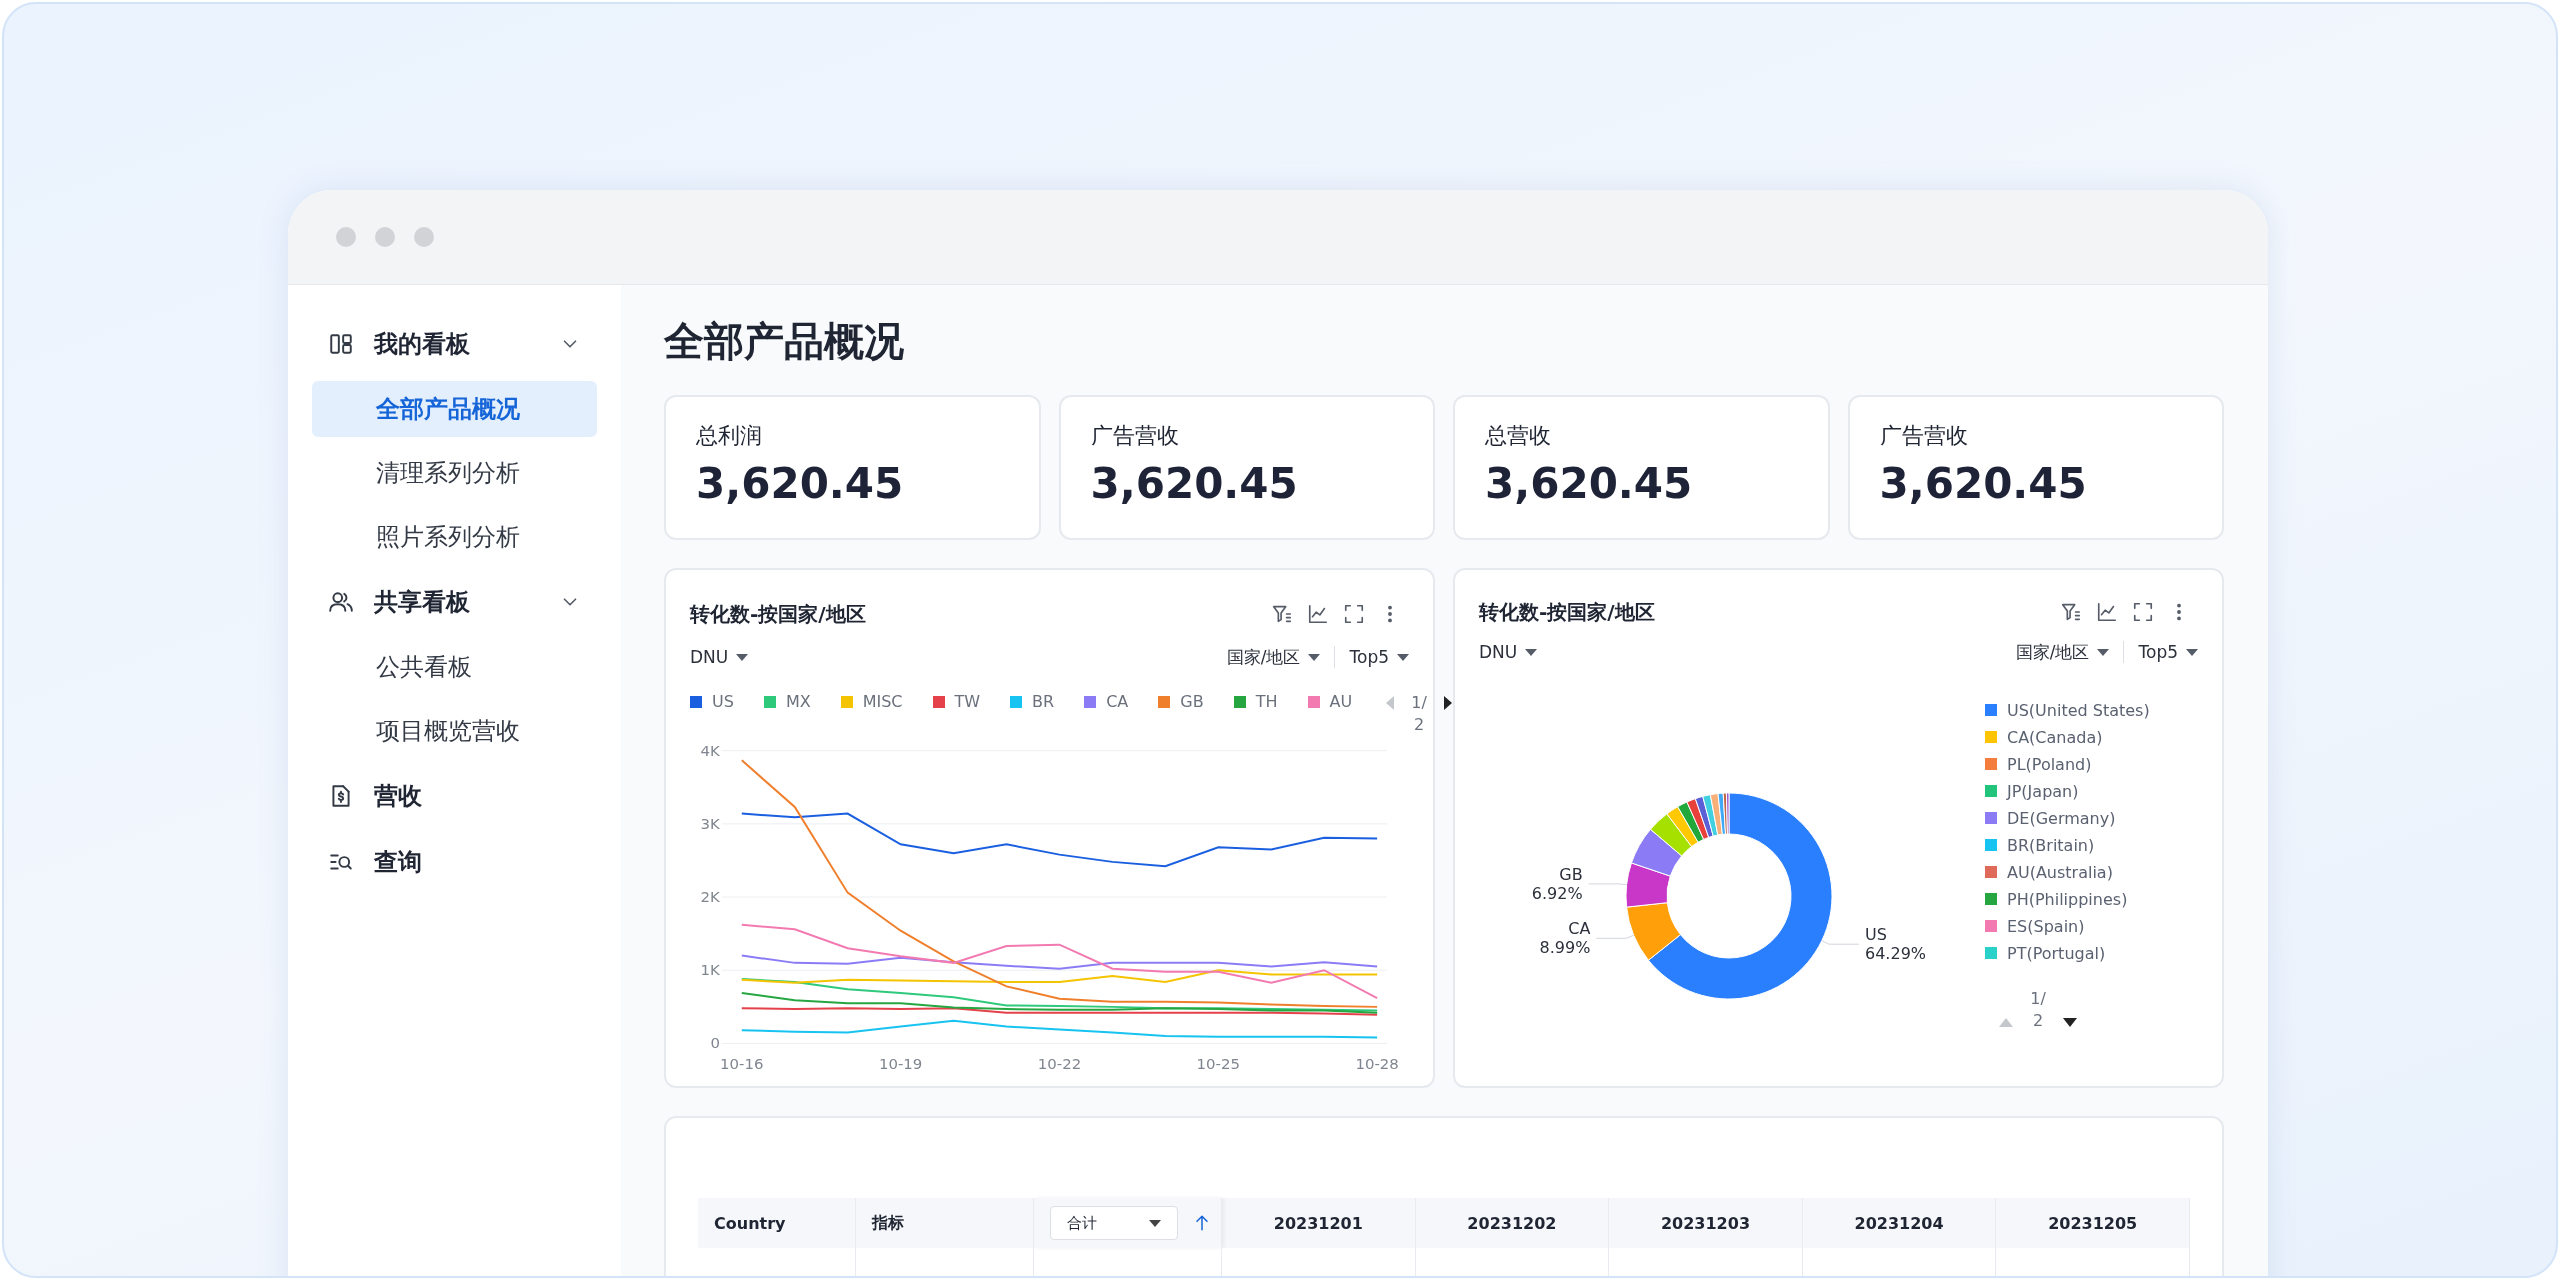  What do you see at coordinates (945, 1223) in the screenshot?
I see `column-header: 指标` at bounding box center [945, 1223].